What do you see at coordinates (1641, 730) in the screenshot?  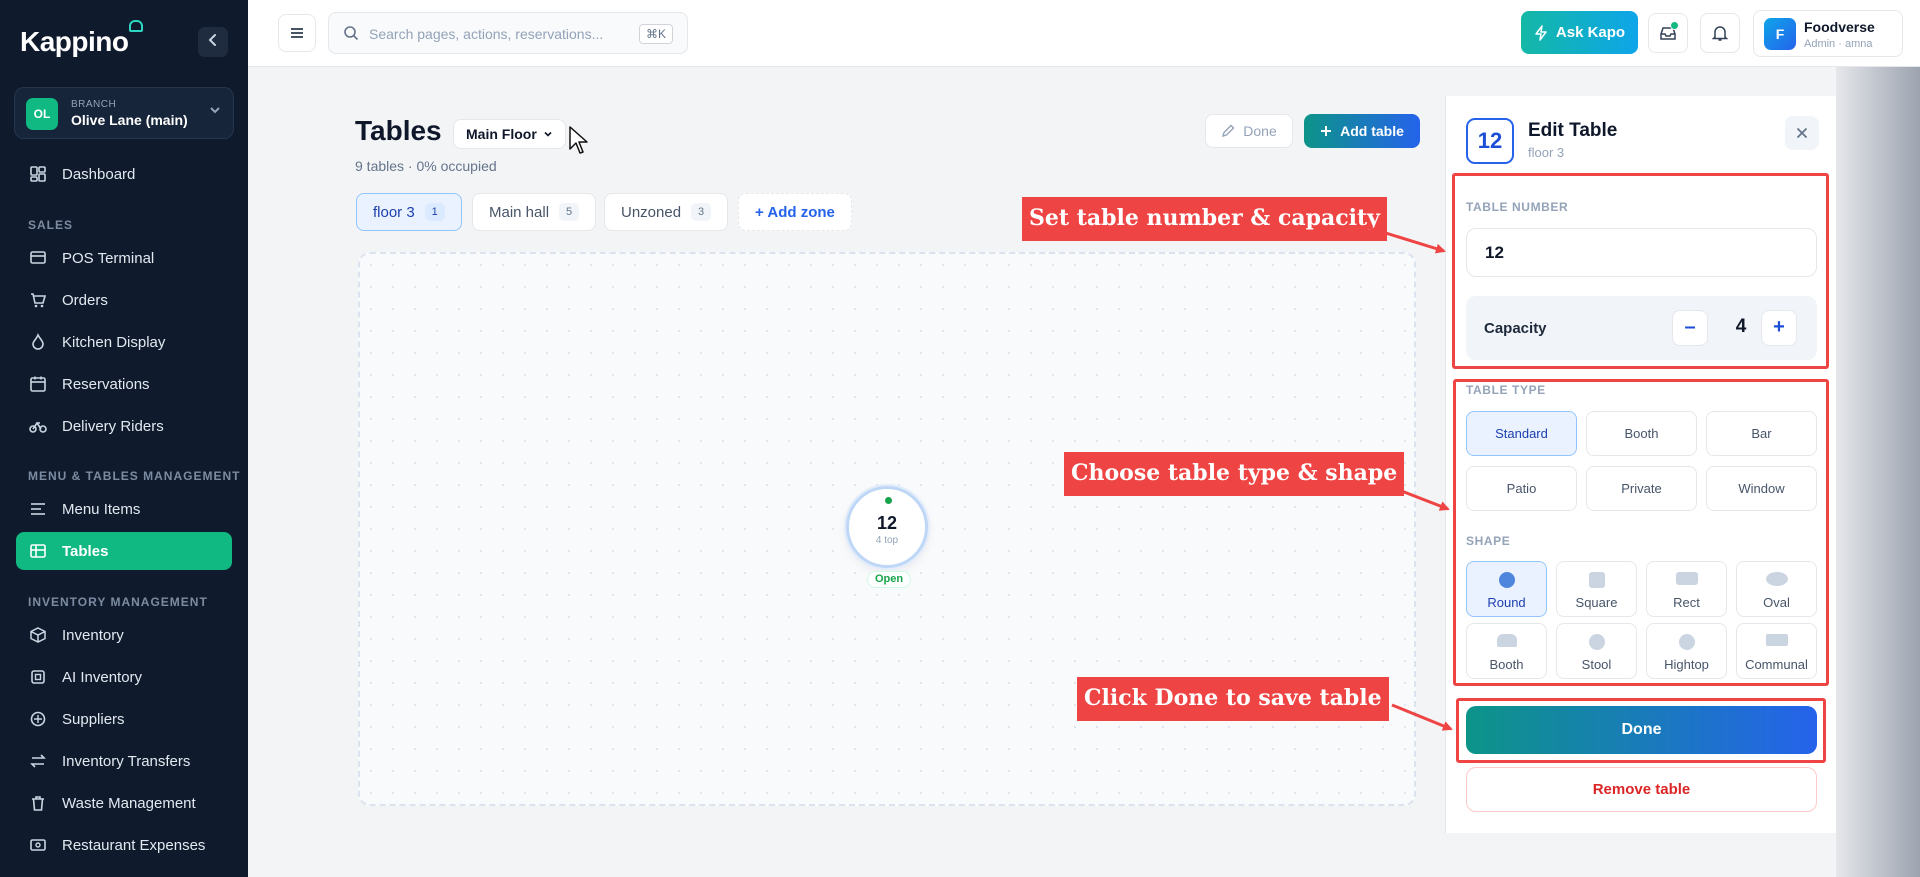 I see `highlight-done` at bounding box center [1641, 730].